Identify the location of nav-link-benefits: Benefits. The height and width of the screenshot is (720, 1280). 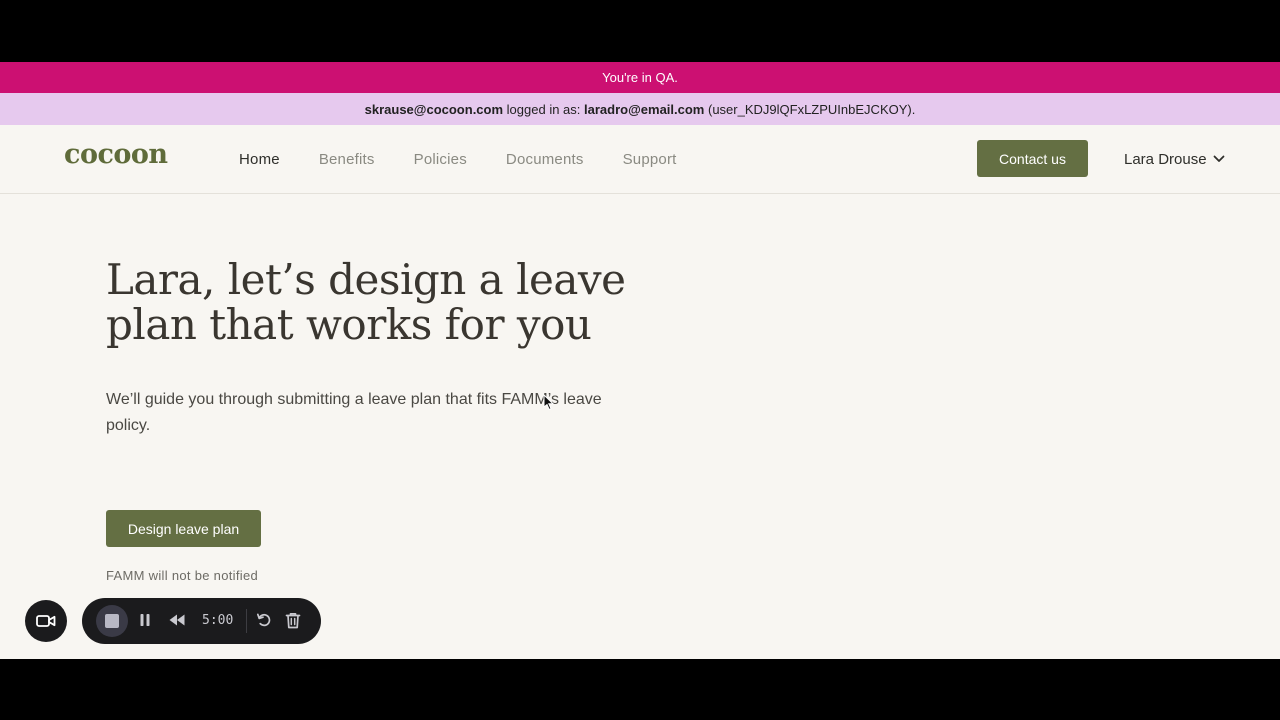
(347, 159).